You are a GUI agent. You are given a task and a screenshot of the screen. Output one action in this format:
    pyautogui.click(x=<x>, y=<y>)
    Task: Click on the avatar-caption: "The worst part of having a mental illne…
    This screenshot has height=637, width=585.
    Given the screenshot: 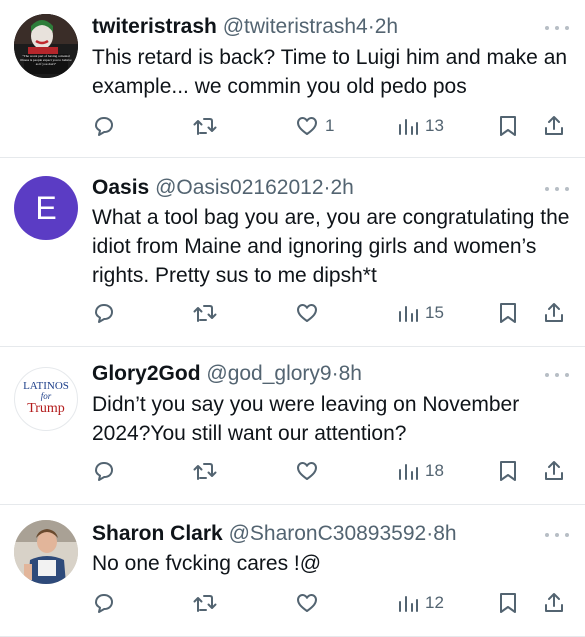 What is the action you would take?
    pyautogui.click(x=46, y=60)
    